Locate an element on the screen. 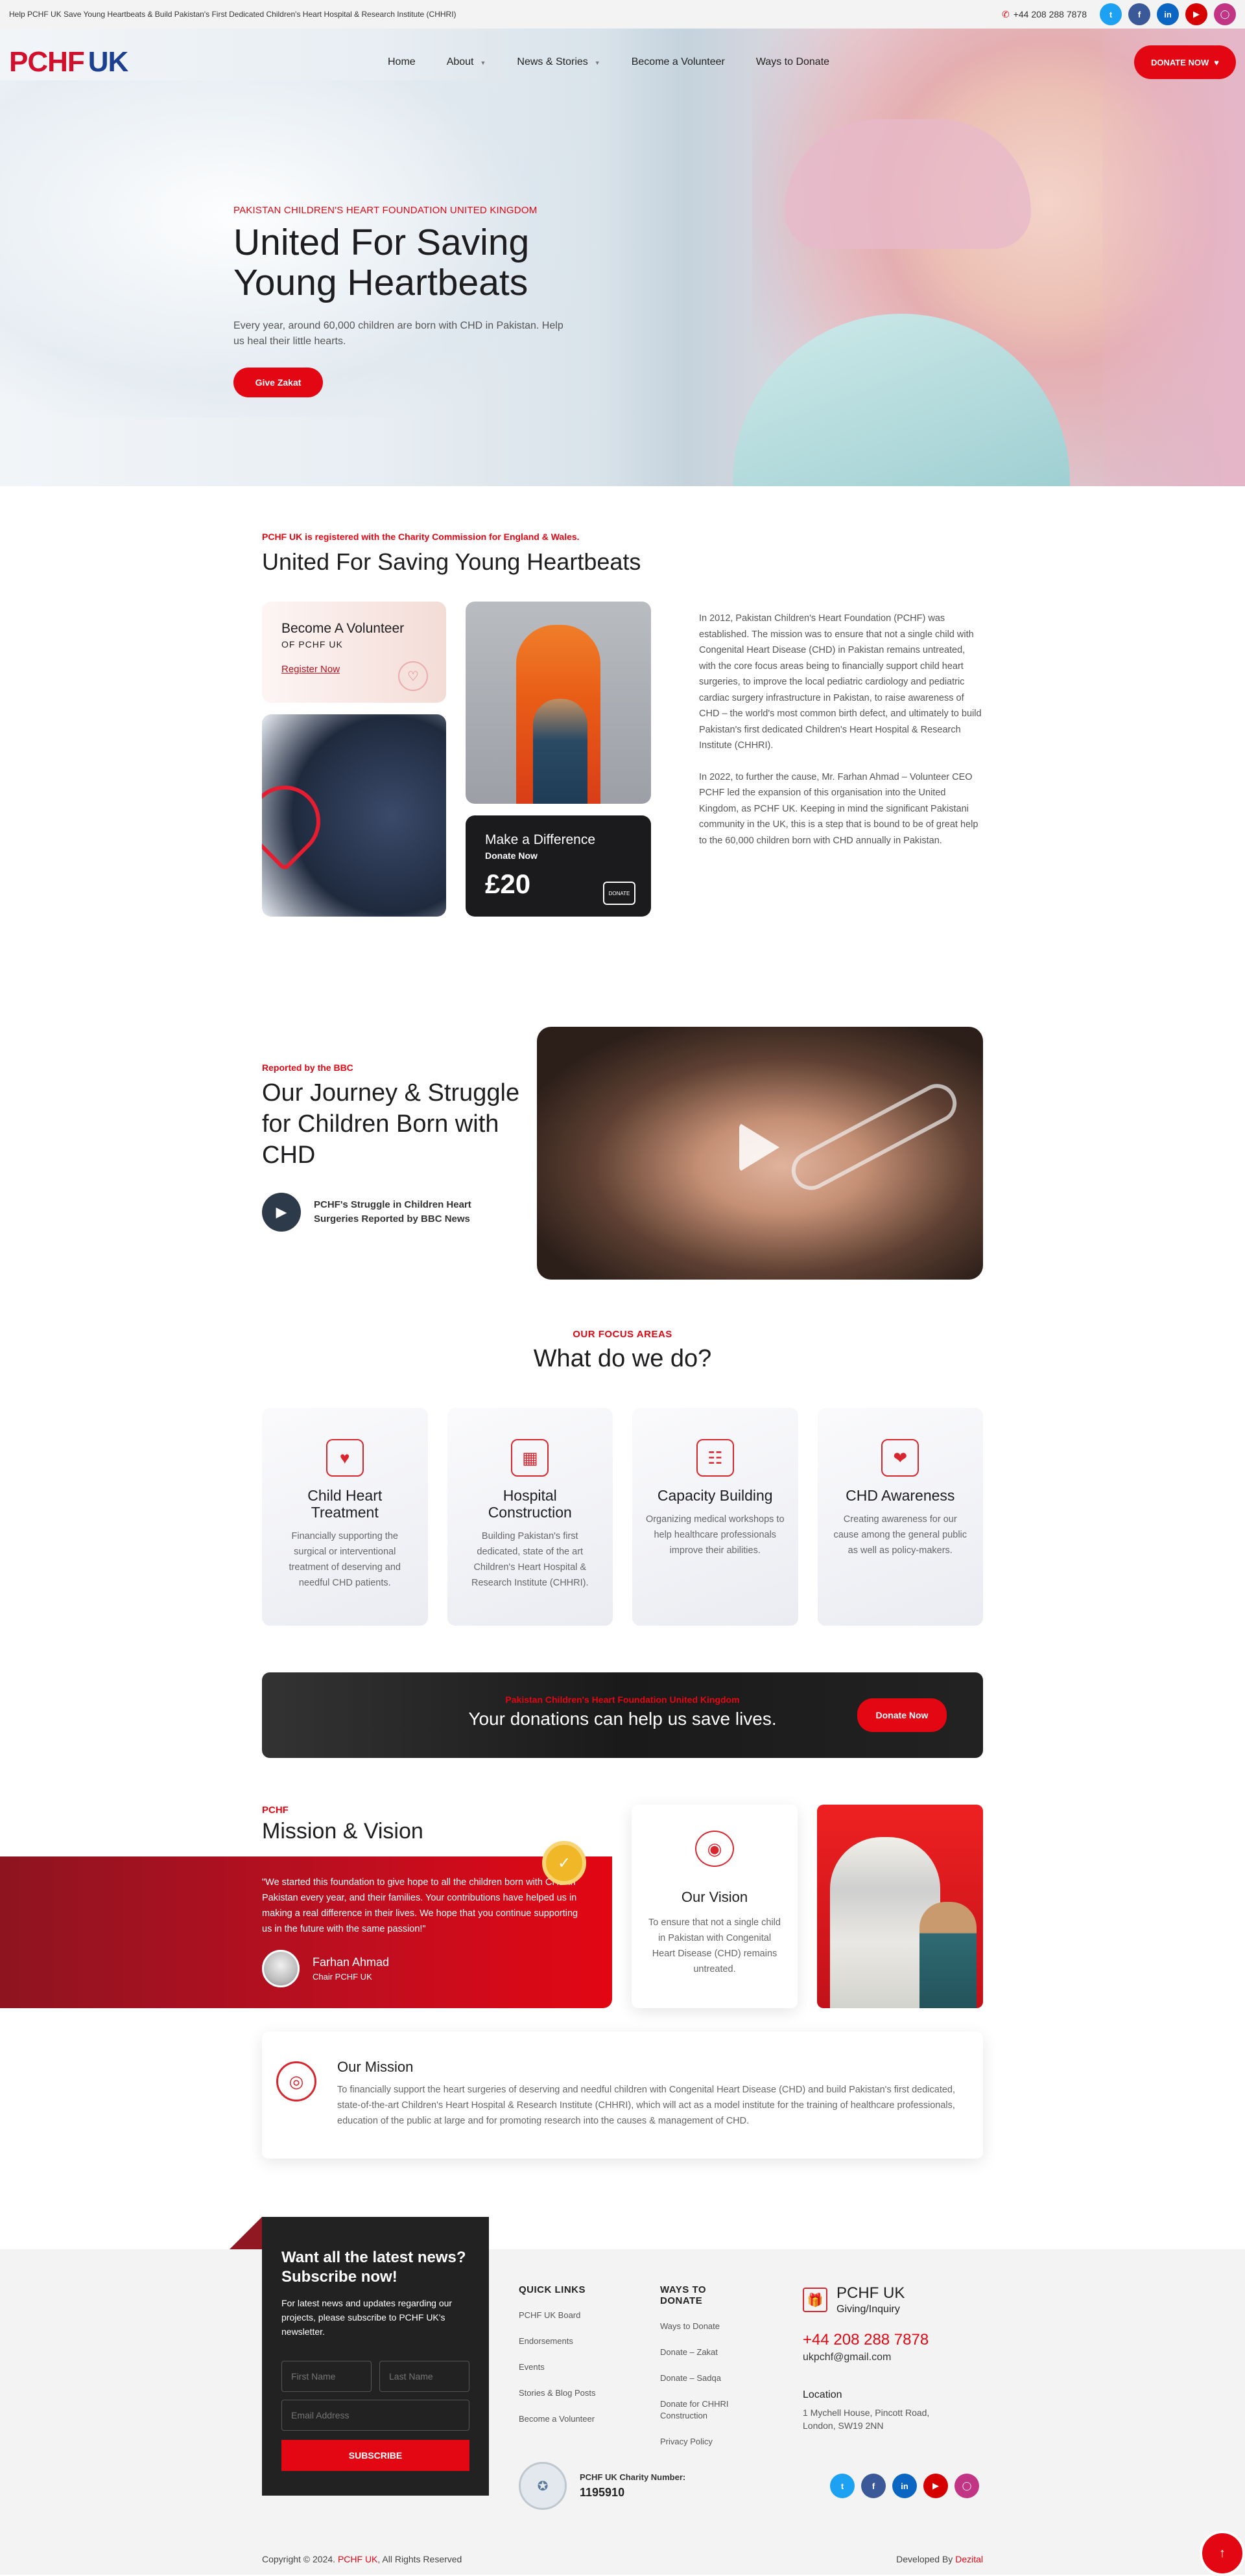 The image size is (1245, 2576). footer-link: Donate for CHHRI Construction is located at coordinates (702, 2410).